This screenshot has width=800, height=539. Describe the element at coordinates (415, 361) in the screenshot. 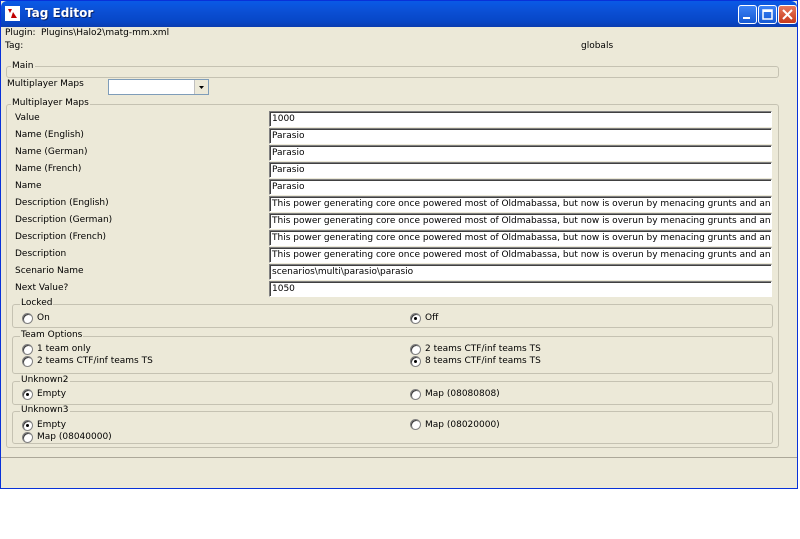

I see `team-option-4-radio` at that location.